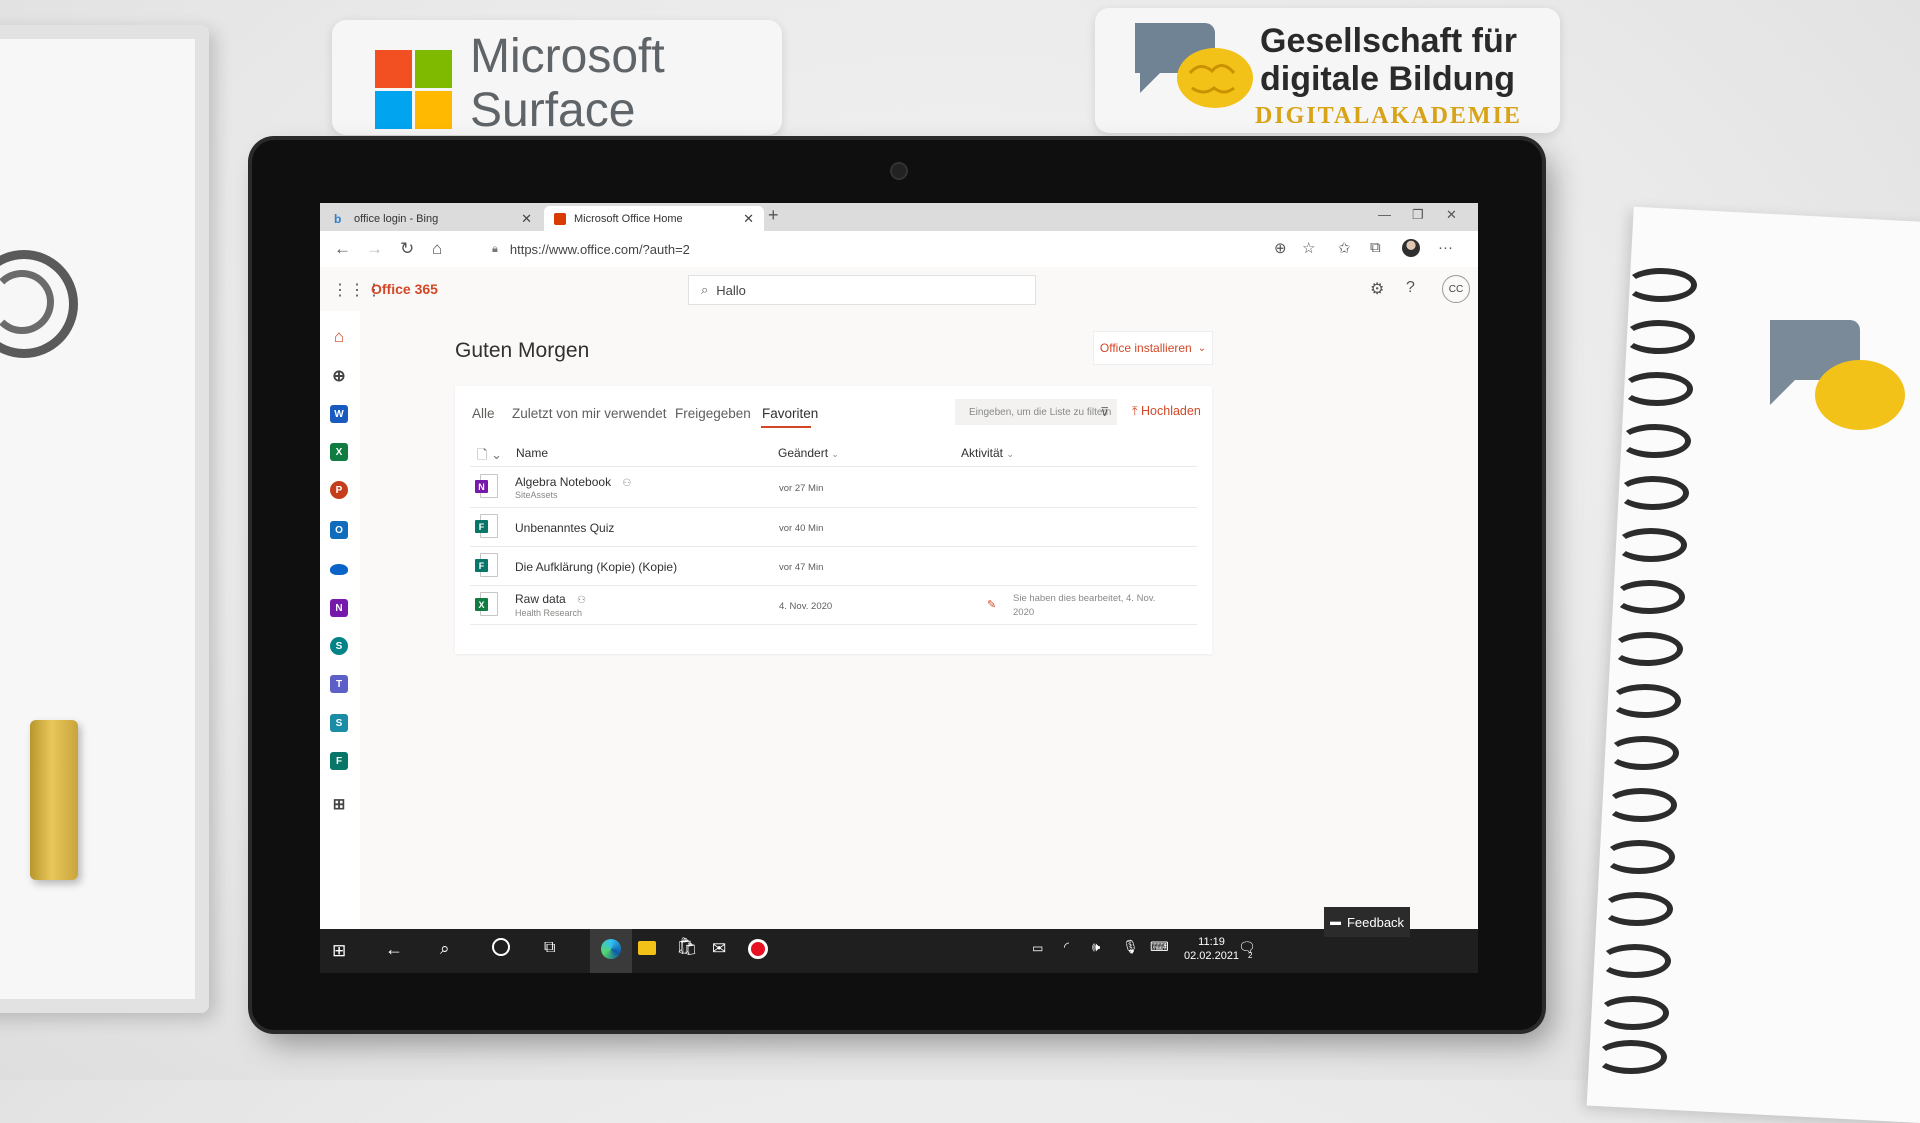 Image resolution: width=1920 pixels, height=1123 pixels. What do you see at coordinates (1280, 248) in the screenshot?
I see `zoom-icon: ⊕` at bounding box center [1280, 248].